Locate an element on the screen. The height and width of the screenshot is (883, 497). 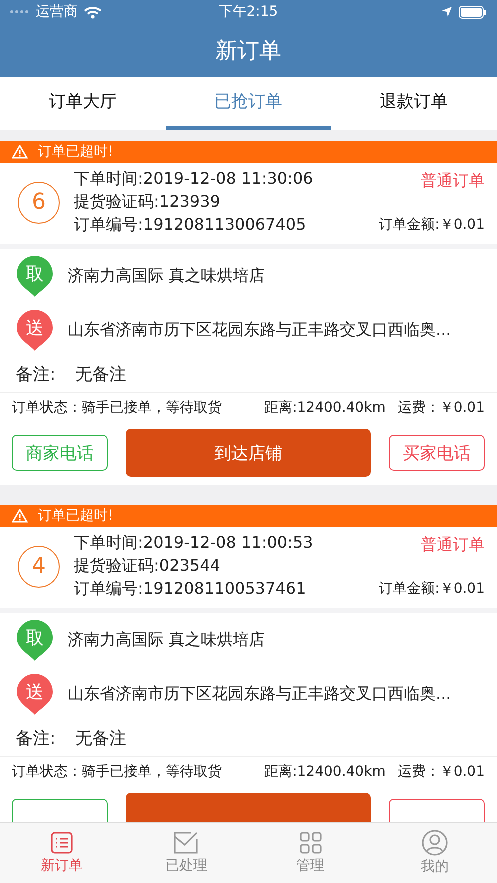
wifi-icon is located at coordinates (93, 12).